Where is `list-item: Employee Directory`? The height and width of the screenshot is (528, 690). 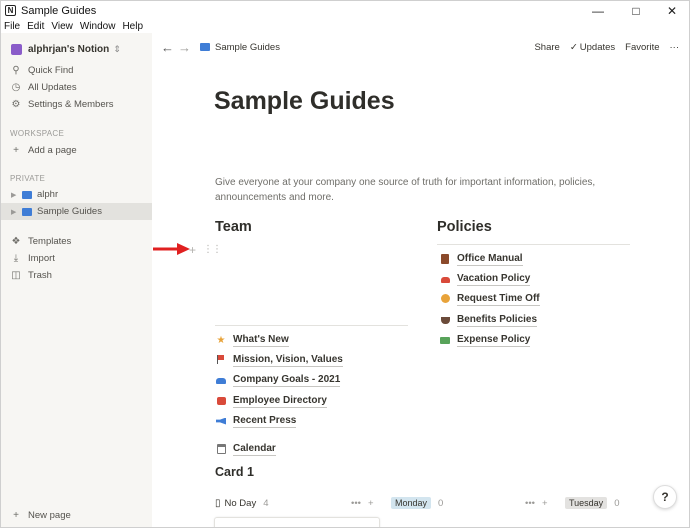 list-item: Employee Directory is located at coordinates (271, 401).